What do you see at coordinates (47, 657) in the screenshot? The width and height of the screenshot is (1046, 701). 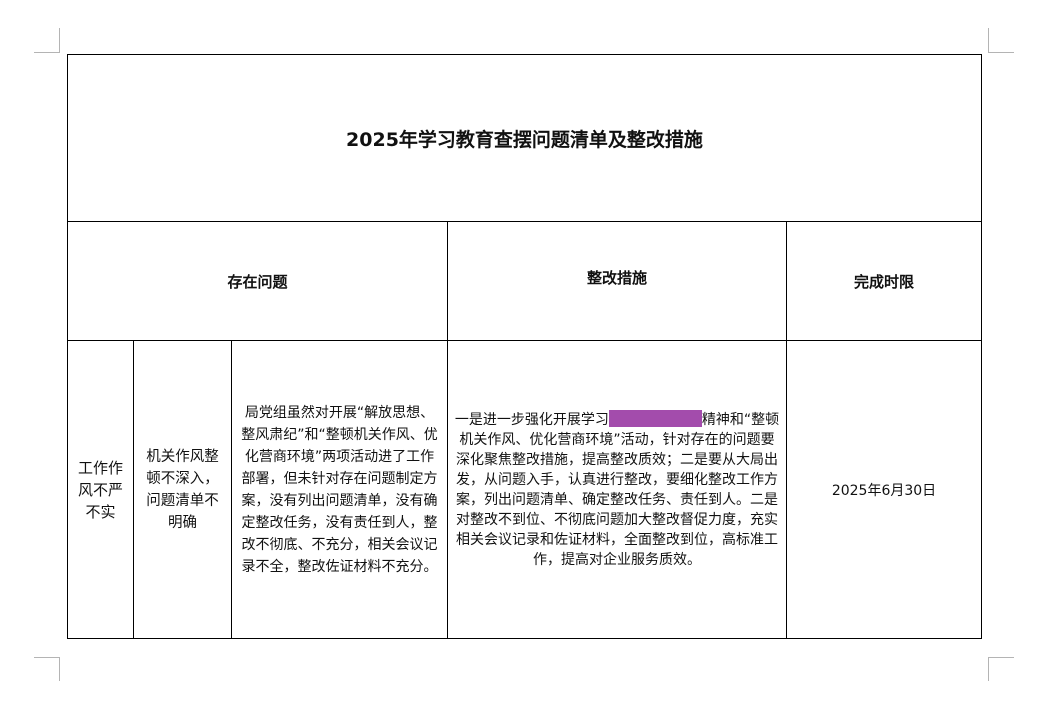 I see `crop-mark-bottom-left-h` at bounding box center [47, 657].